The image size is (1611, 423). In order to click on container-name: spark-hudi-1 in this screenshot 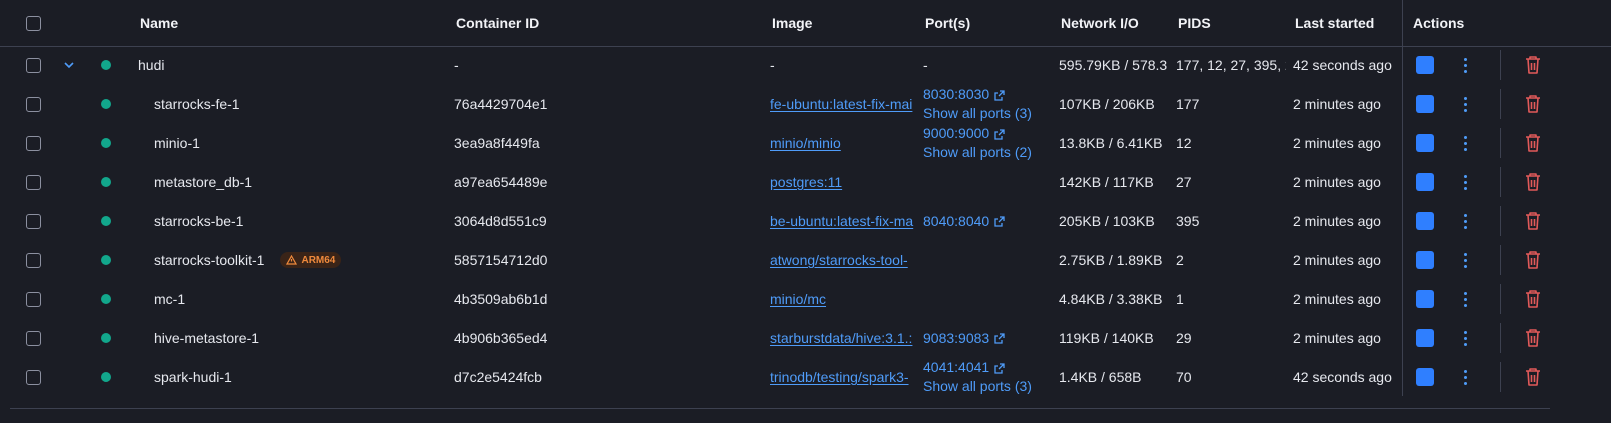, I will do `click(193, 377)`.